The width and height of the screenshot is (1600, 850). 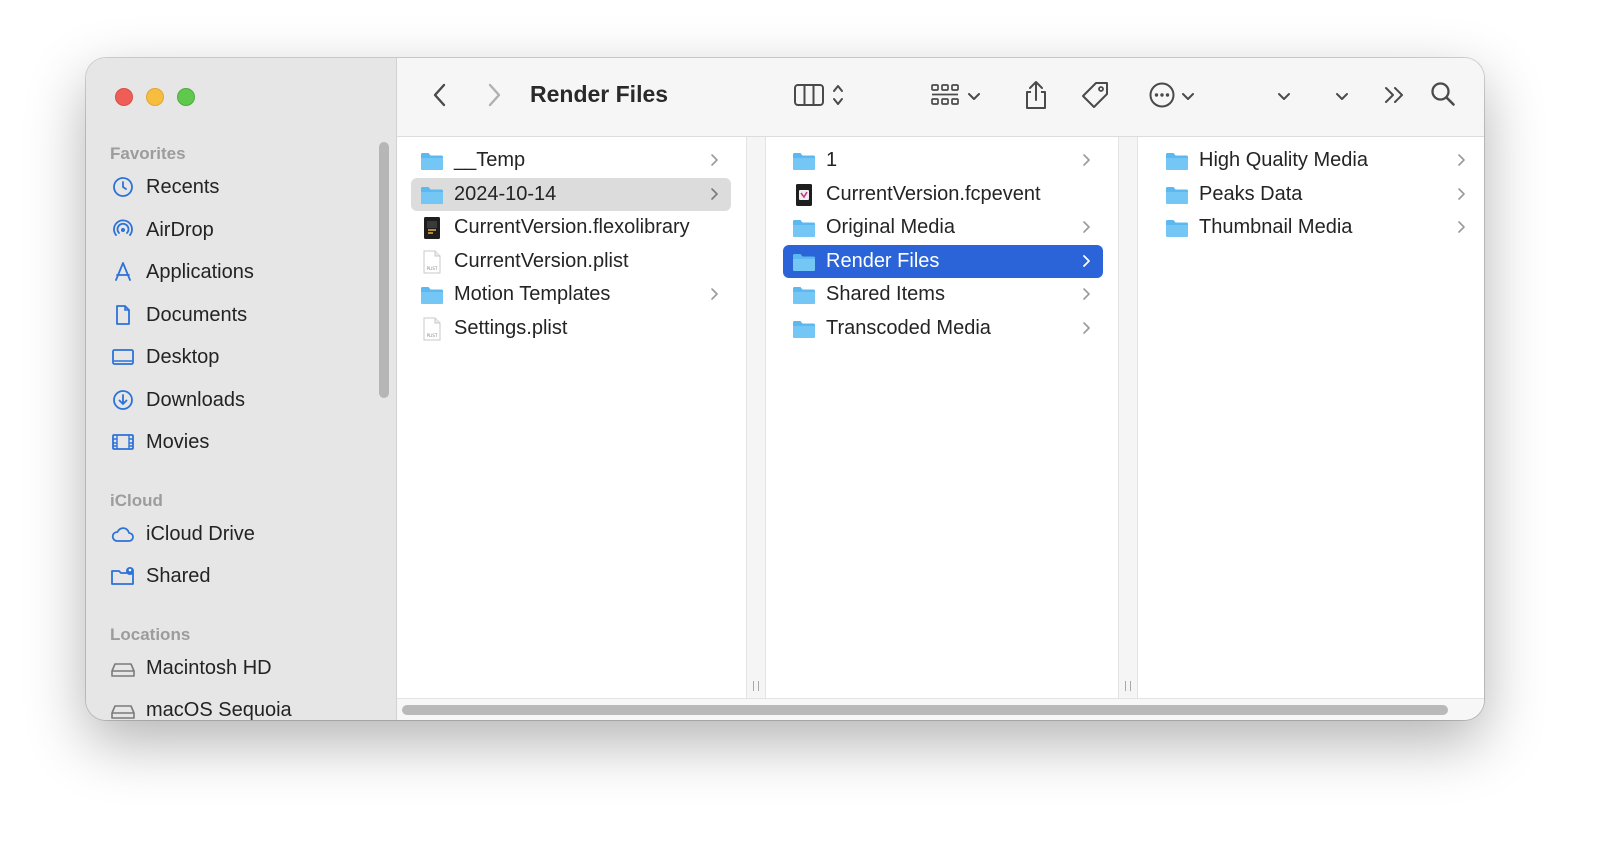 What do you see at coordinates (123, 187) in the screenshot?
I see `clock-icon` at bounding box center [123, 187].